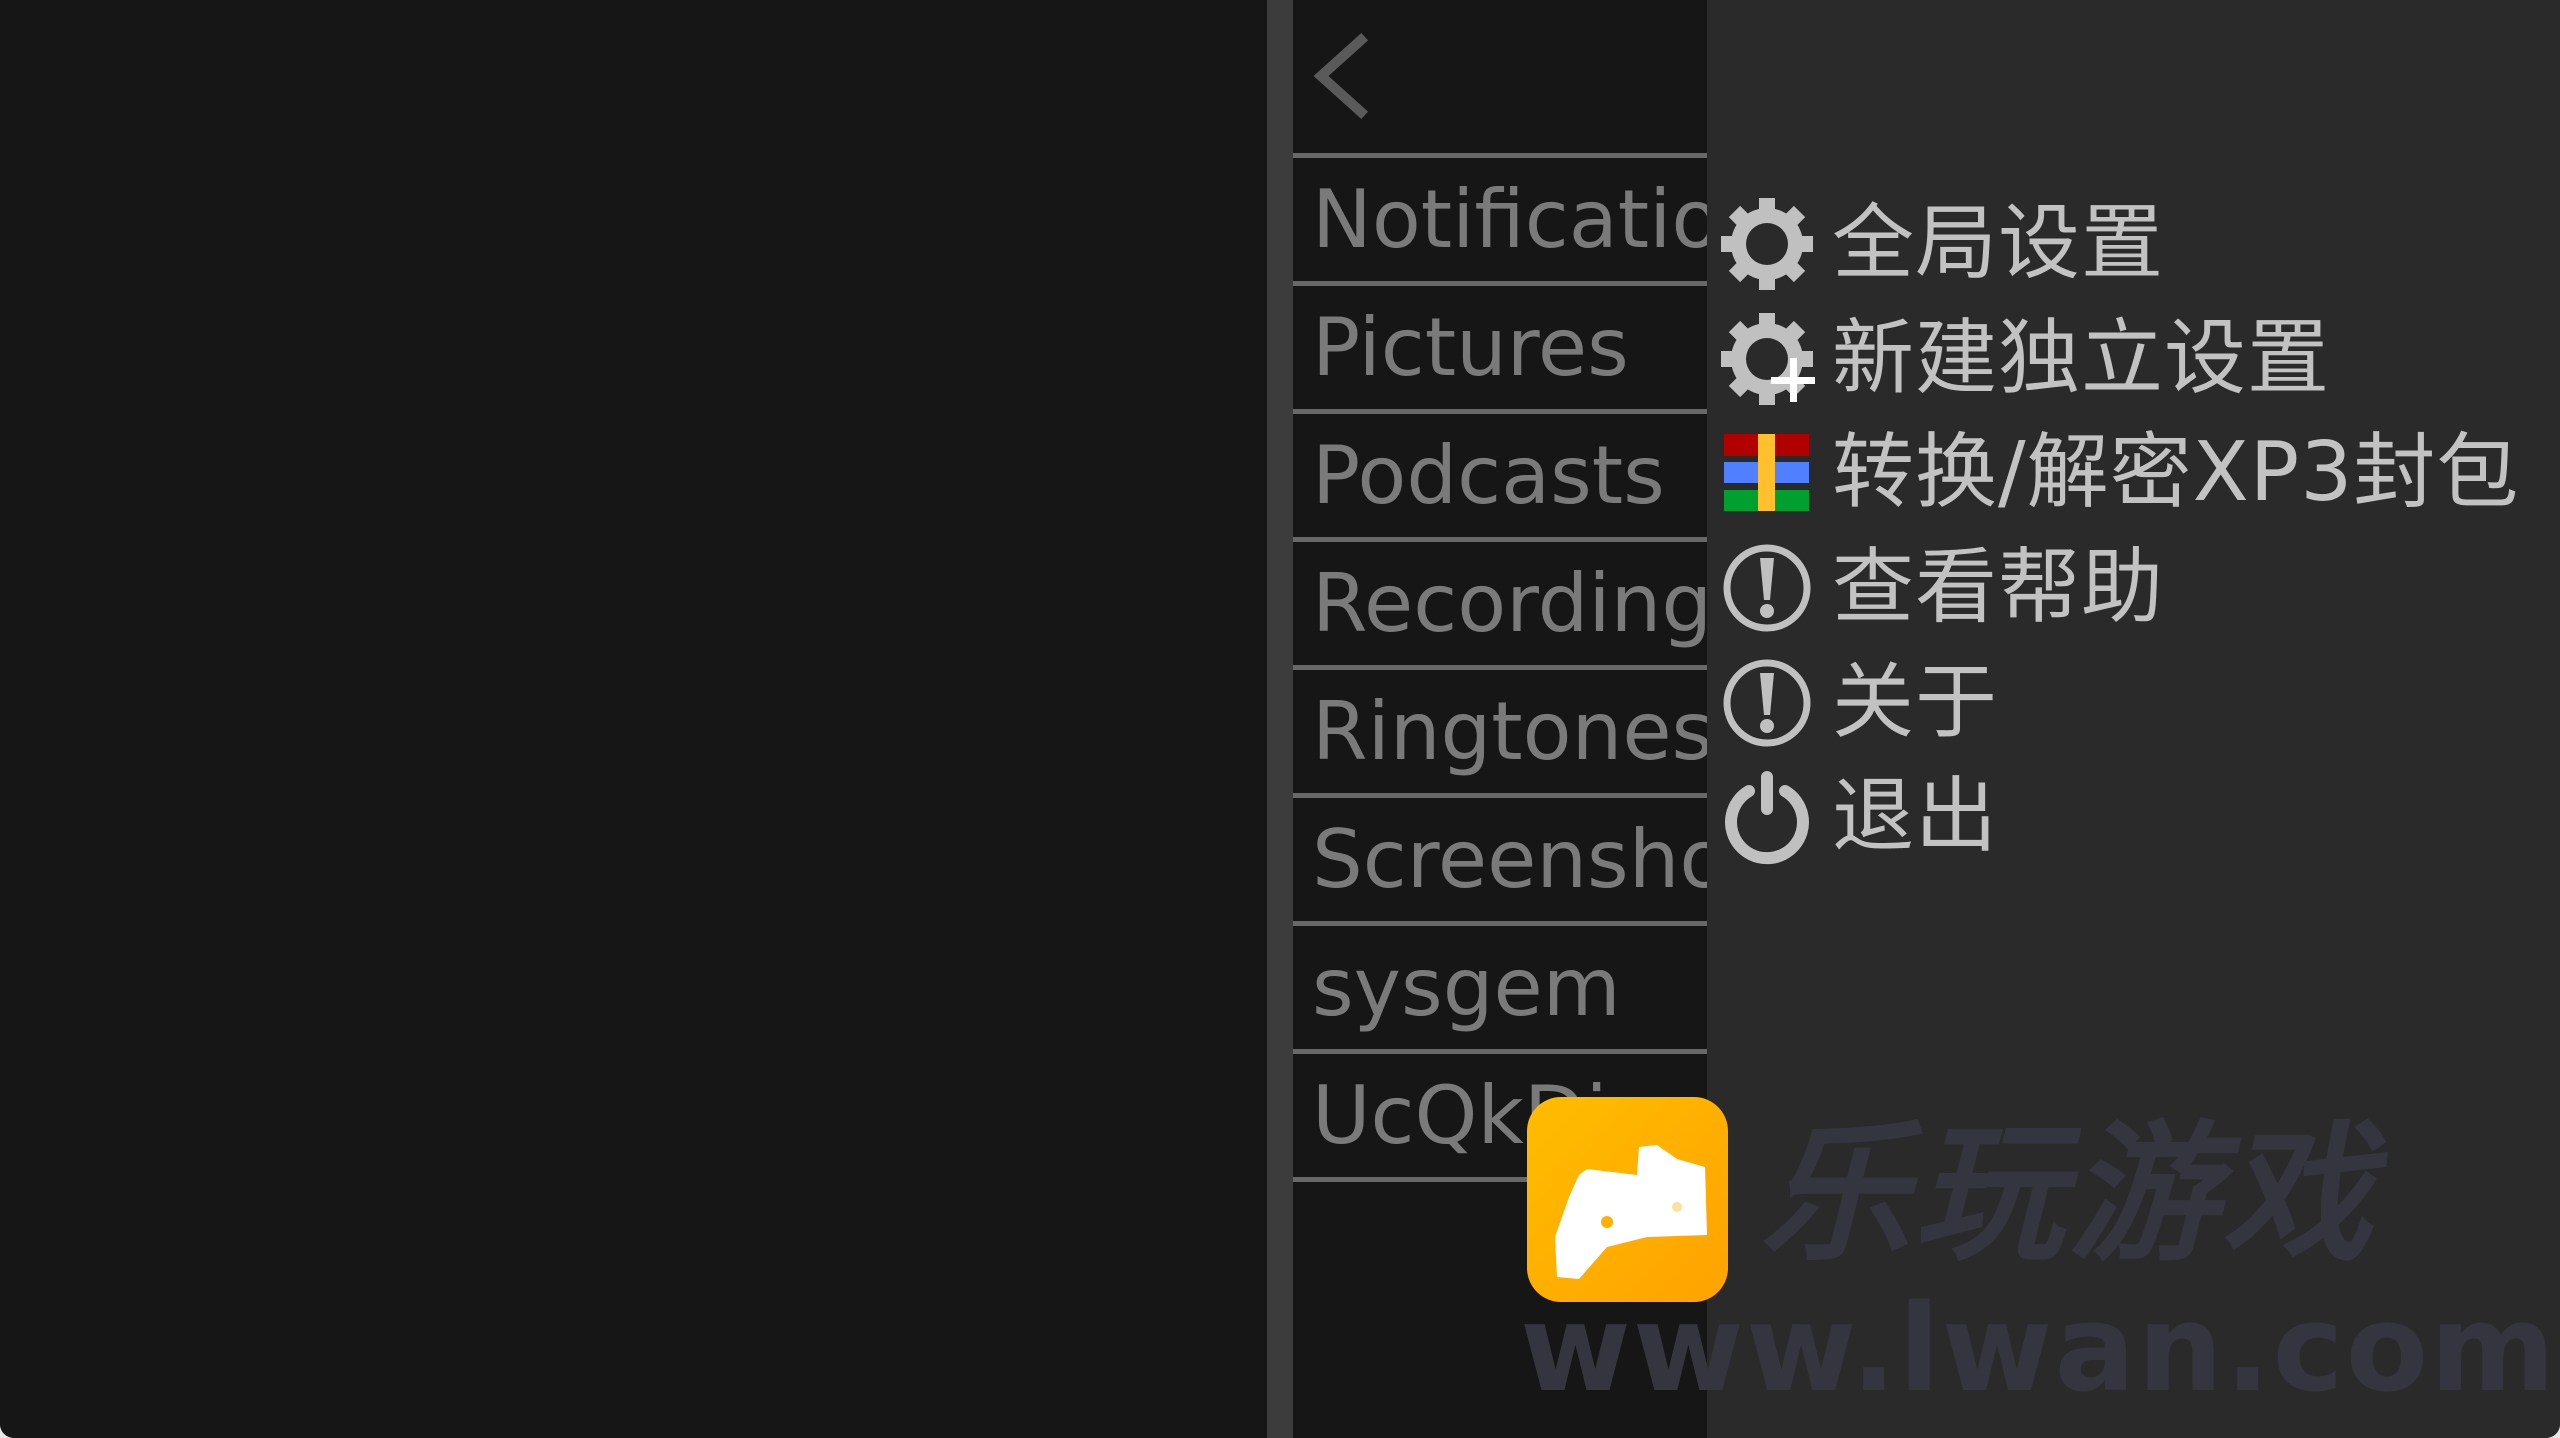 Image resolution: width=2560 pixels, height=1438 pixels. What do you see at coordinates (2176, 473) in the screenshot?
I see `menu-item-label: 转换/解密XP3封包` at bounding box center [2176, 473].